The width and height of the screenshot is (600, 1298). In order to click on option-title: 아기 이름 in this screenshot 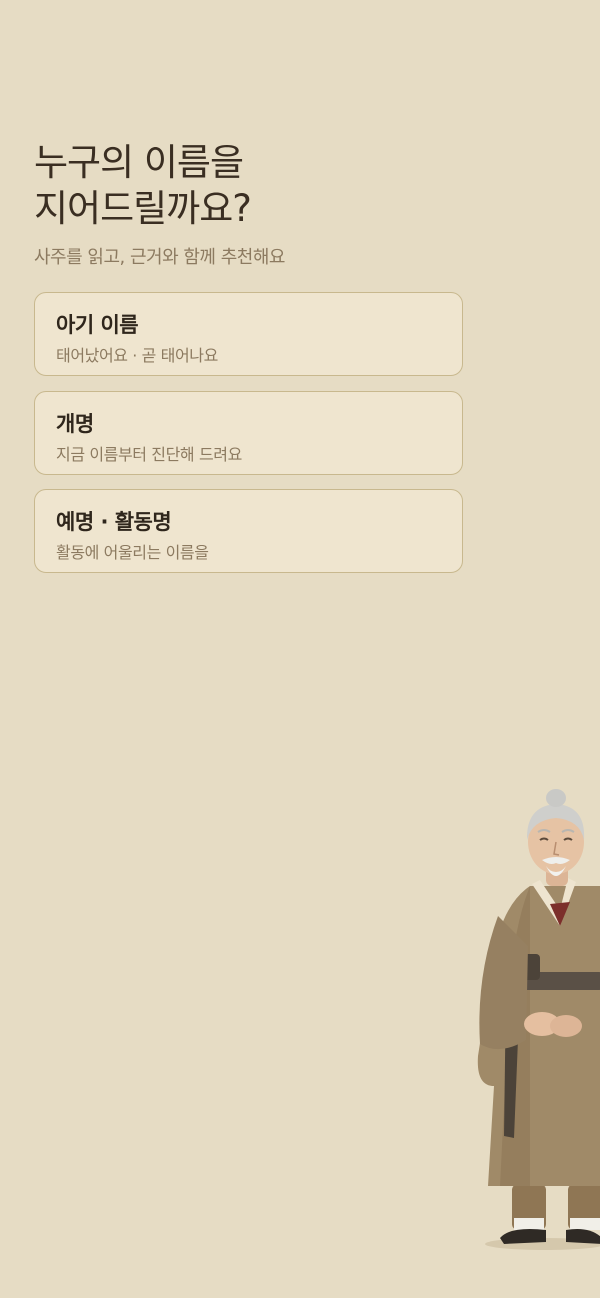, I will do `click(97, 325)`.